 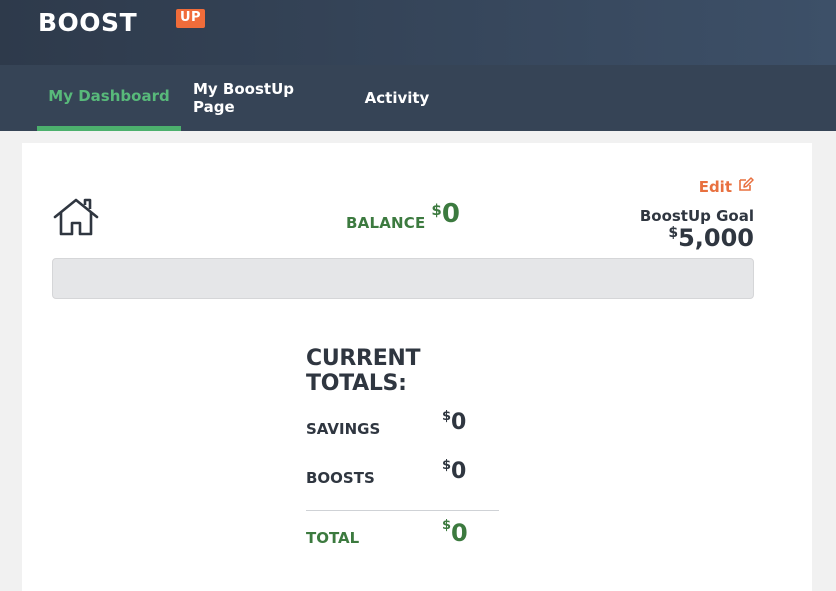 I want to click on tab-activity: Activity, so click(x=397, y=98).